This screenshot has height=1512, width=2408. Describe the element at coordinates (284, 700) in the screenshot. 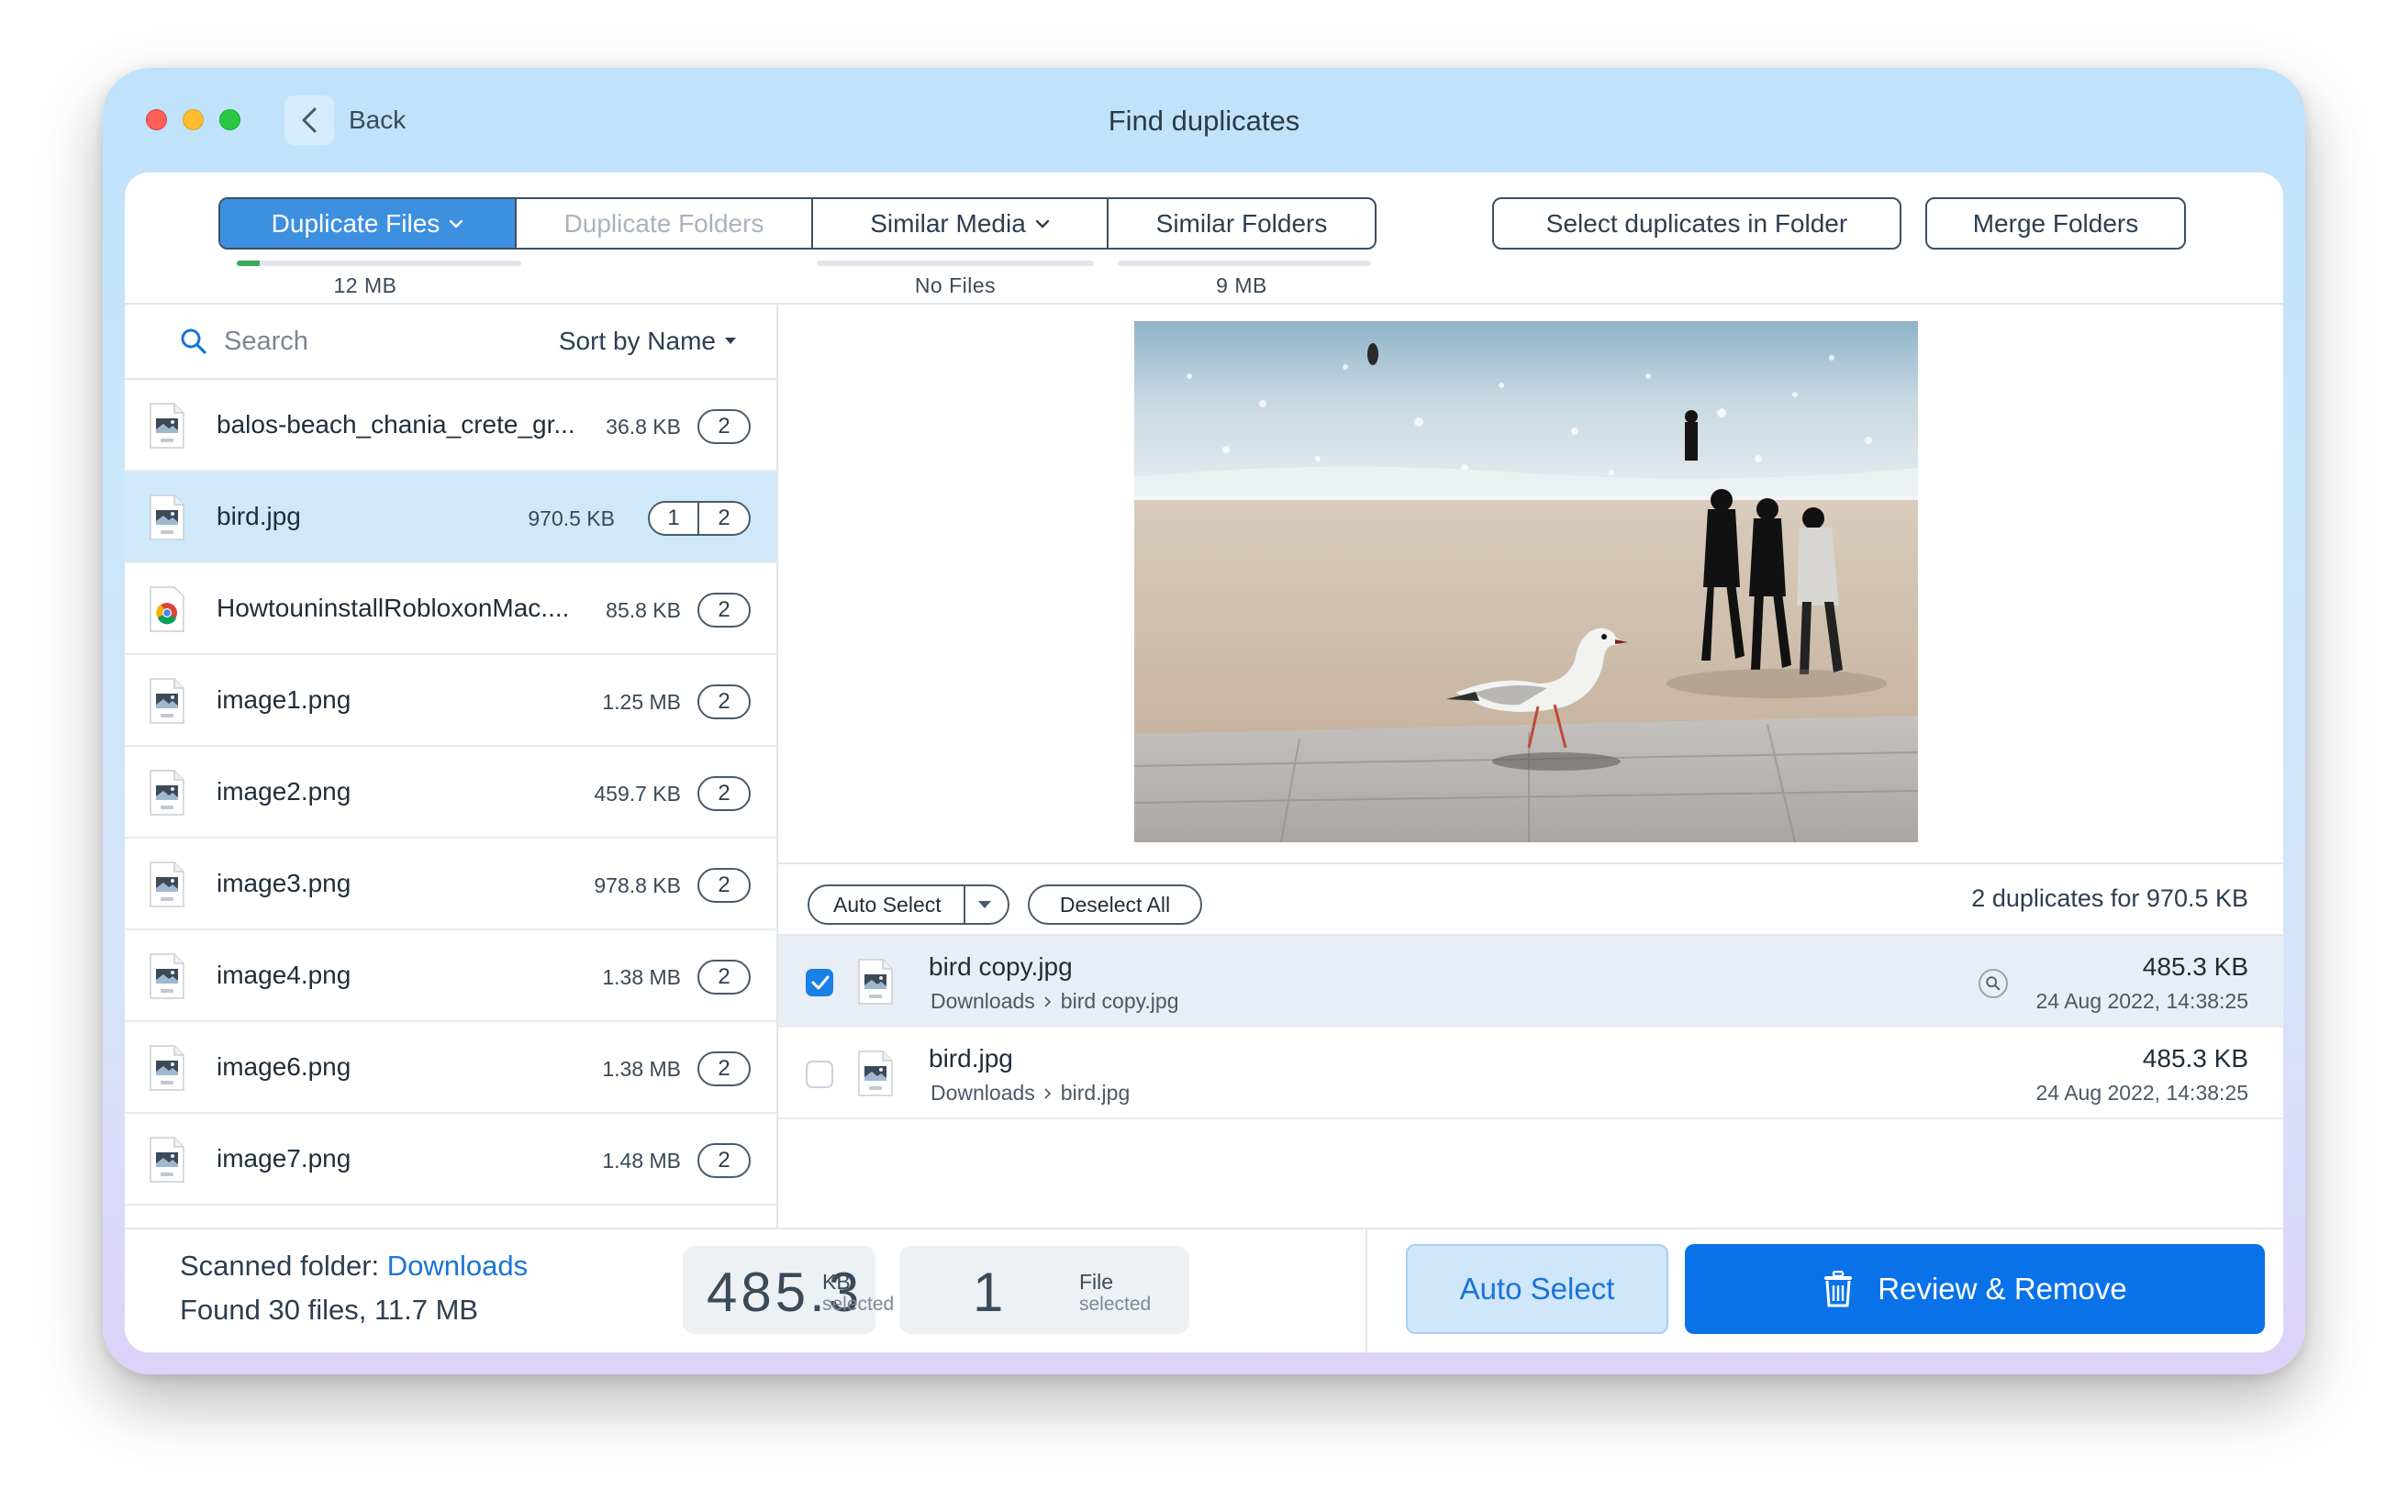

I see `file-name: image1.png` at that location.